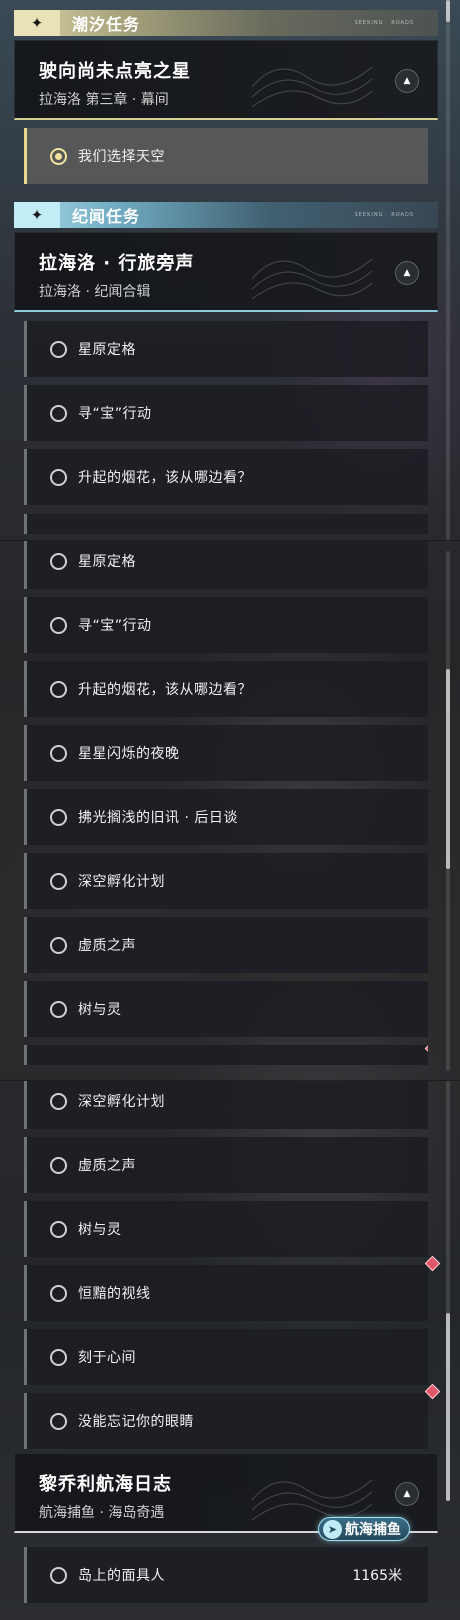 The width and height of the screenshot is (460, 1620). Describe the element at coordinates (158, 818) in the screenshot. I see `task-label: 拂光搁浅的旧讯 · 后日谈` at that location.